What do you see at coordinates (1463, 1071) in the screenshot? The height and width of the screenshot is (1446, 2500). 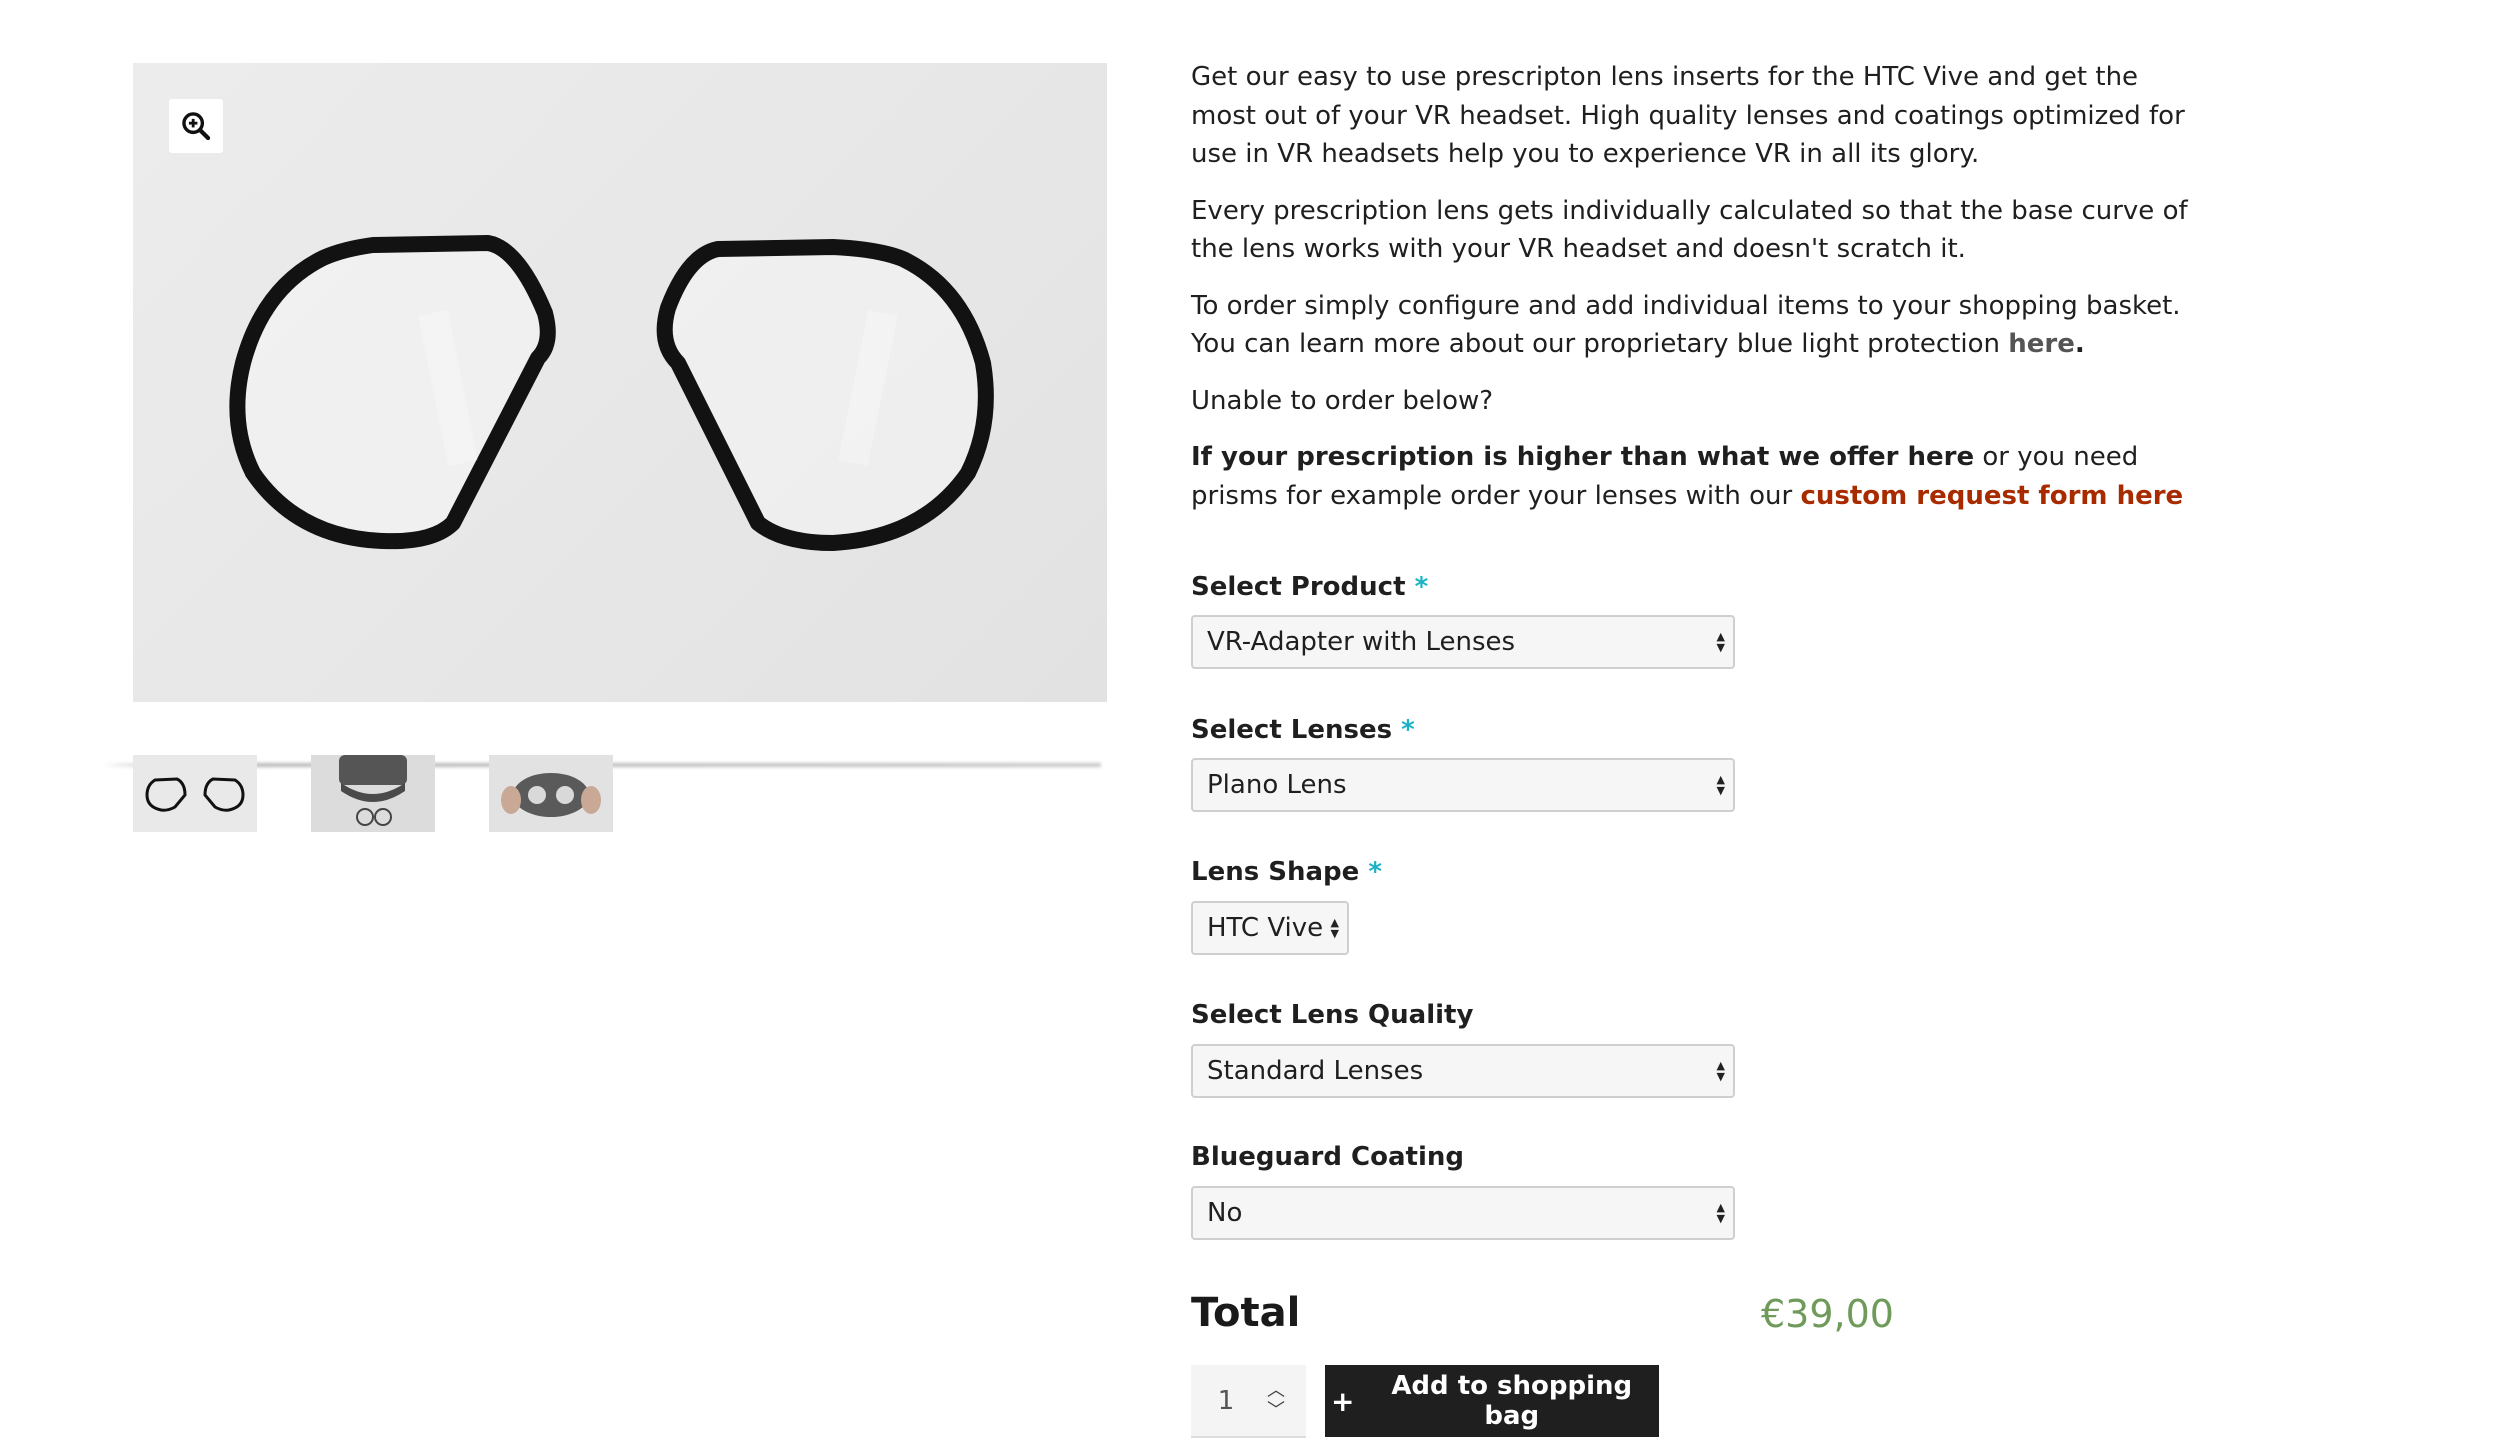 I see `lens-quality-dropdown: Standard Lenses ▲ ▼` at bounding box center [1463, 1071].